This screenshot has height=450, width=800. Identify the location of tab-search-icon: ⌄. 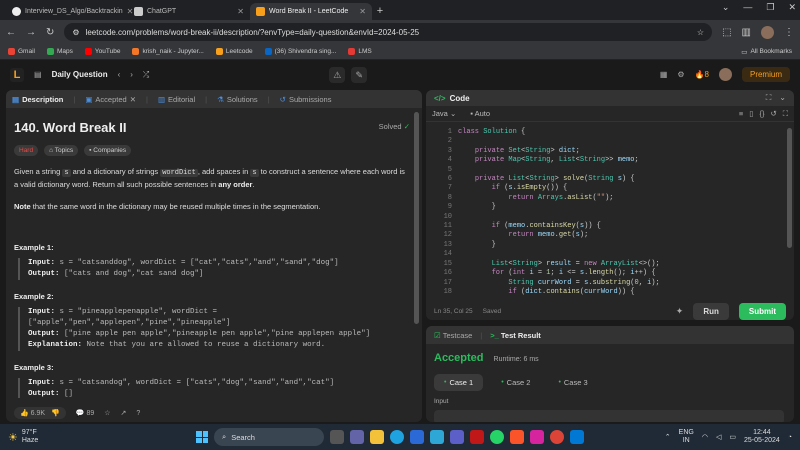
(726, 7).